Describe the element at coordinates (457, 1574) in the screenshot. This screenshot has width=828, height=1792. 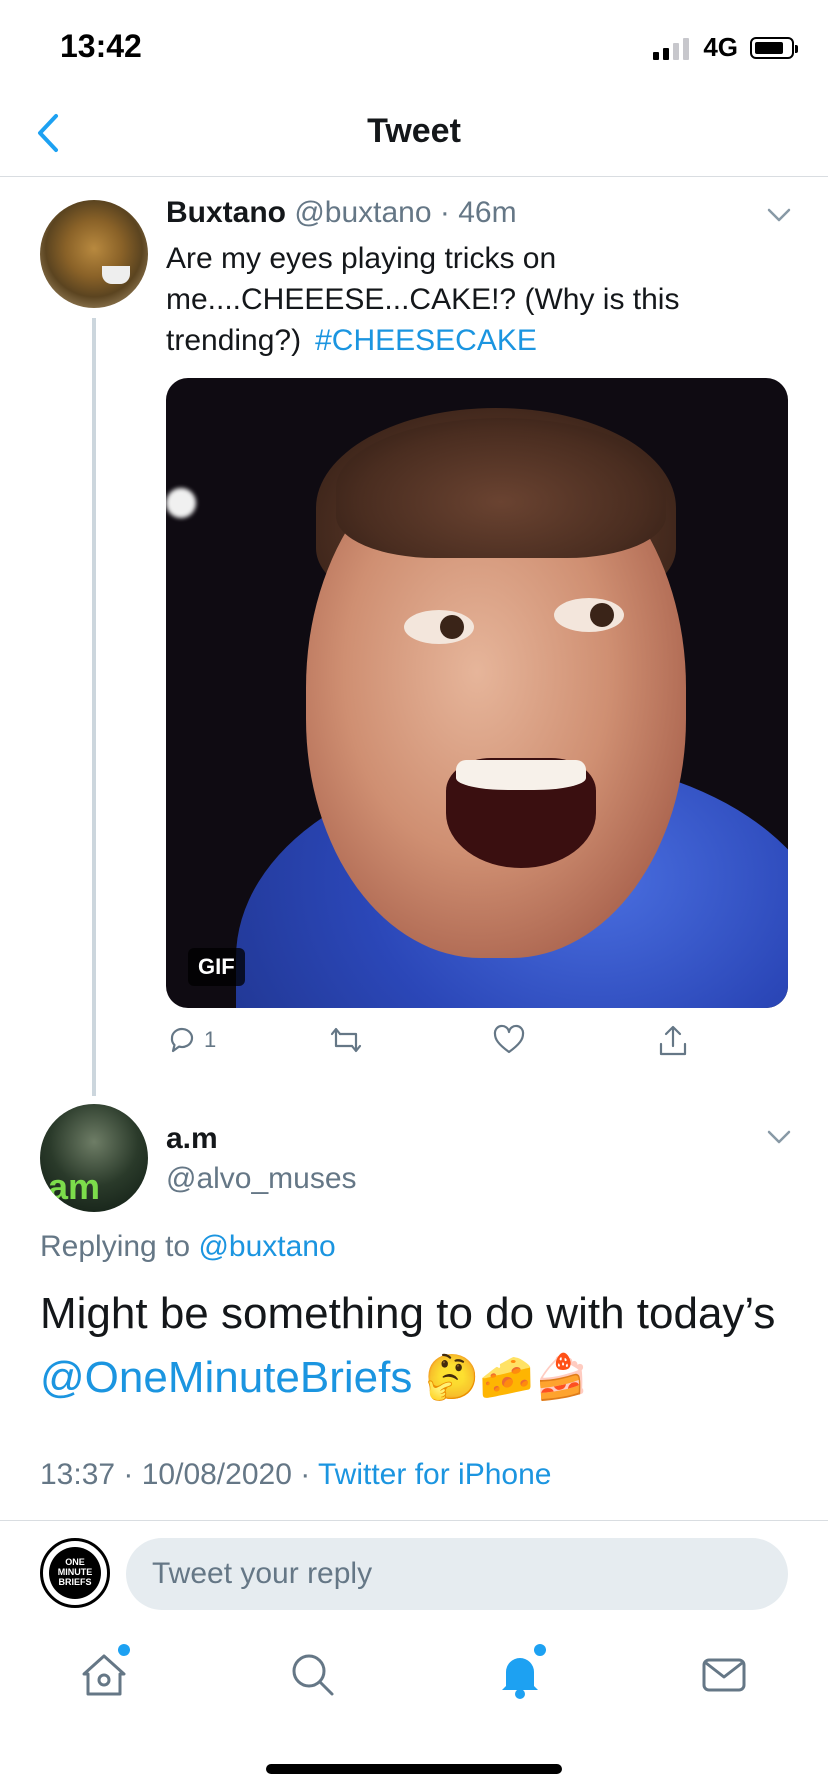
I see `reply-input` at that location.